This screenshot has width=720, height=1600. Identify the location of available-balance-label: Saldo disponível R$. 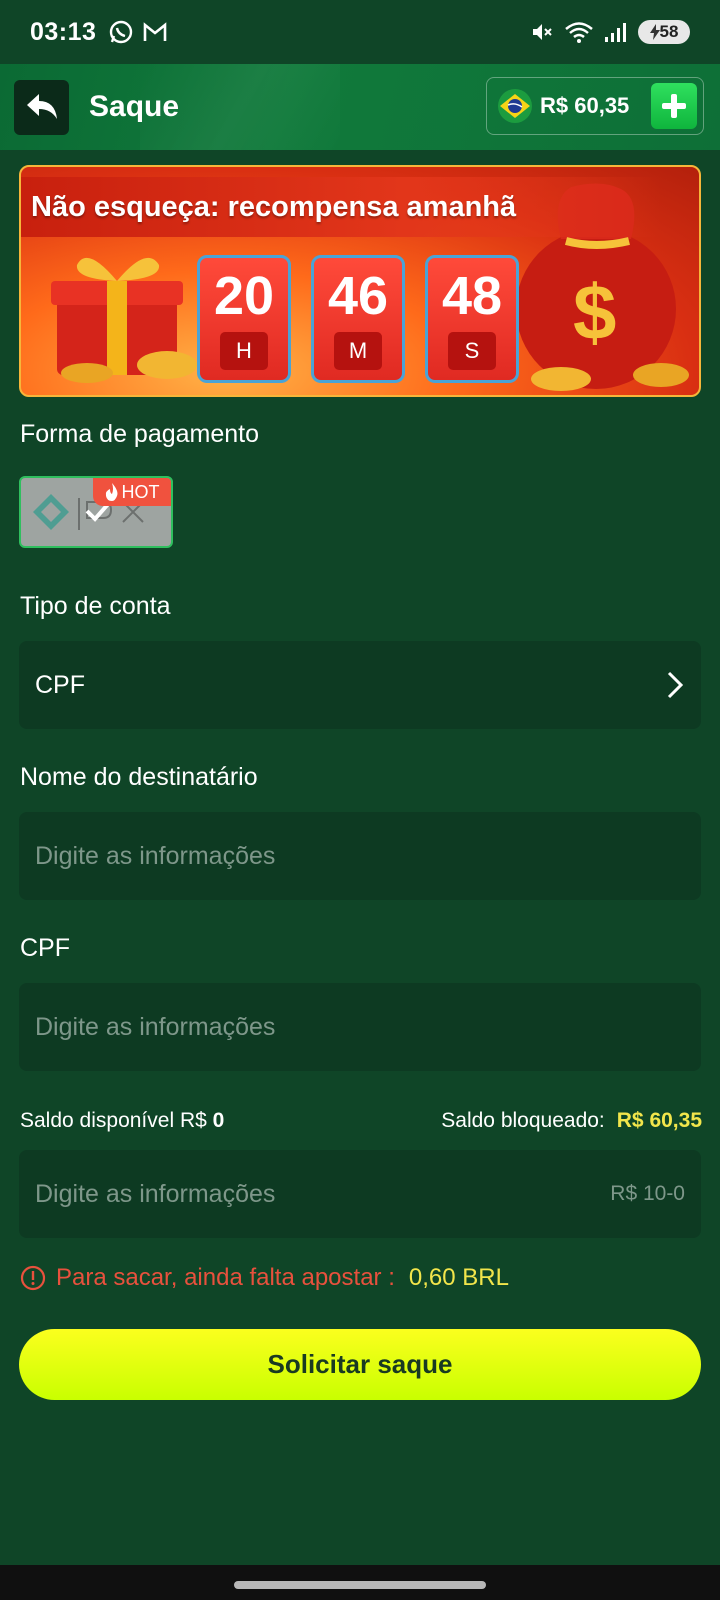
(113, 1120).